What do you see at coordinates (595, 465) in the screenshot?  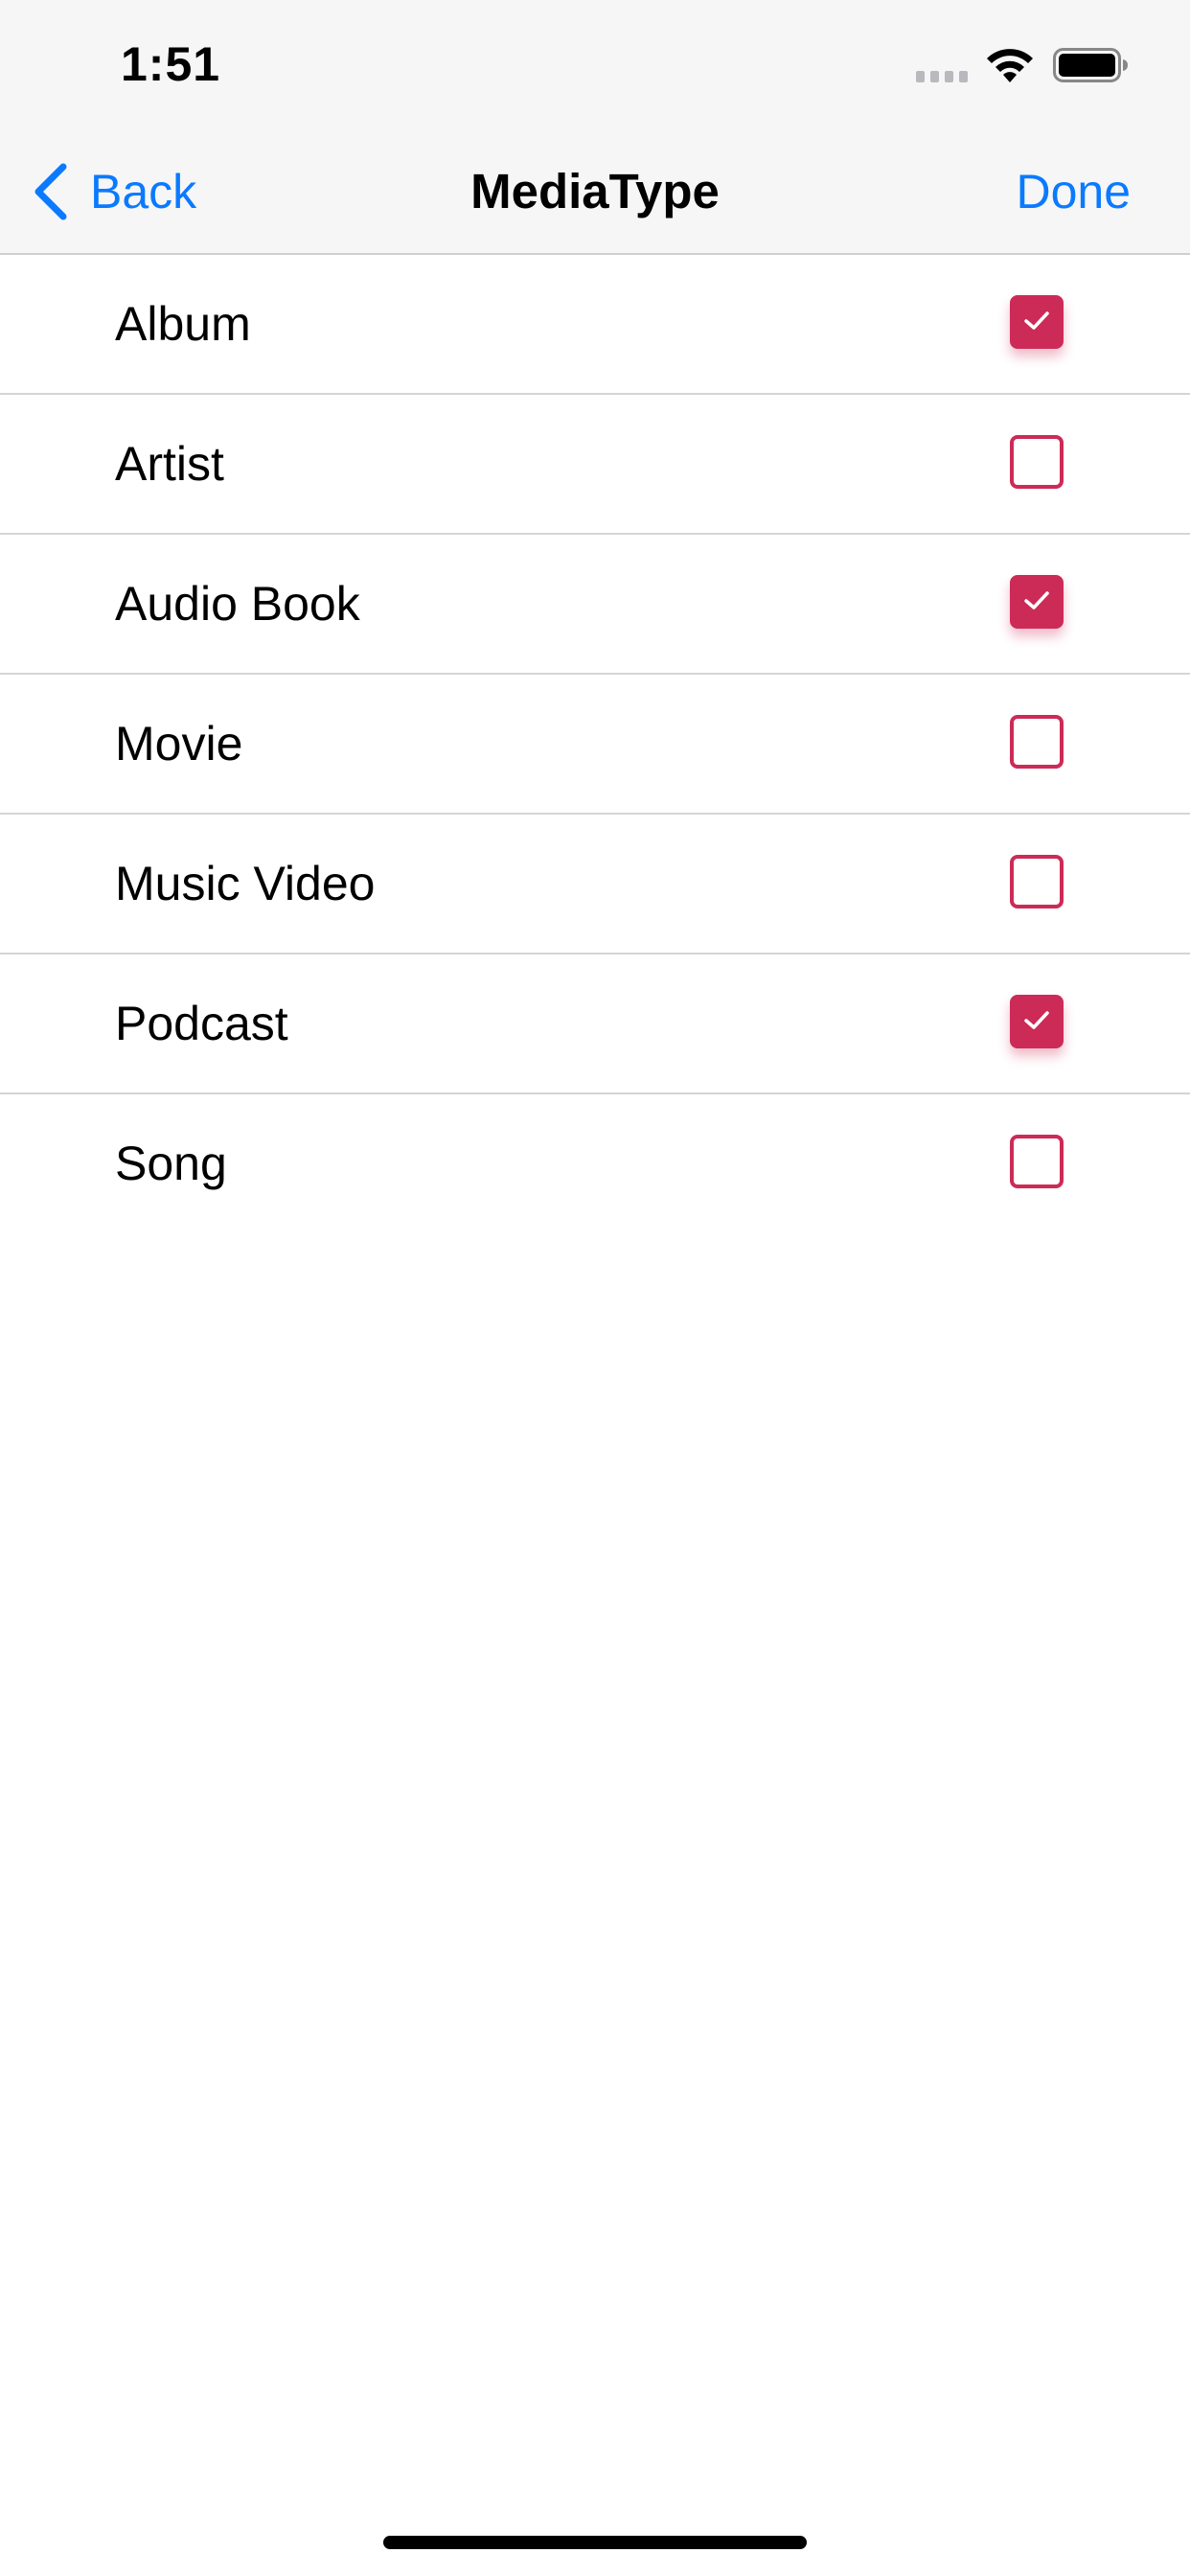 I see `list-item-artist: Artist` at bounding box center [595, 465].